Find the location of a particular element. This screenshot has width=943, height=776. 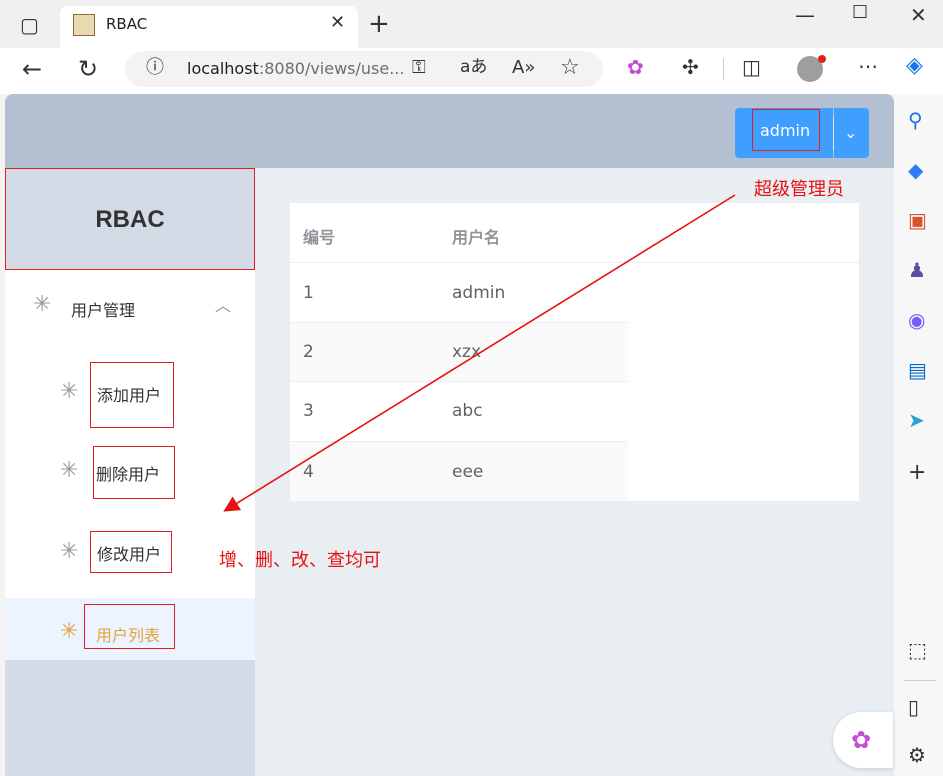

sidebar-divider is located at coordinates (920, 680).